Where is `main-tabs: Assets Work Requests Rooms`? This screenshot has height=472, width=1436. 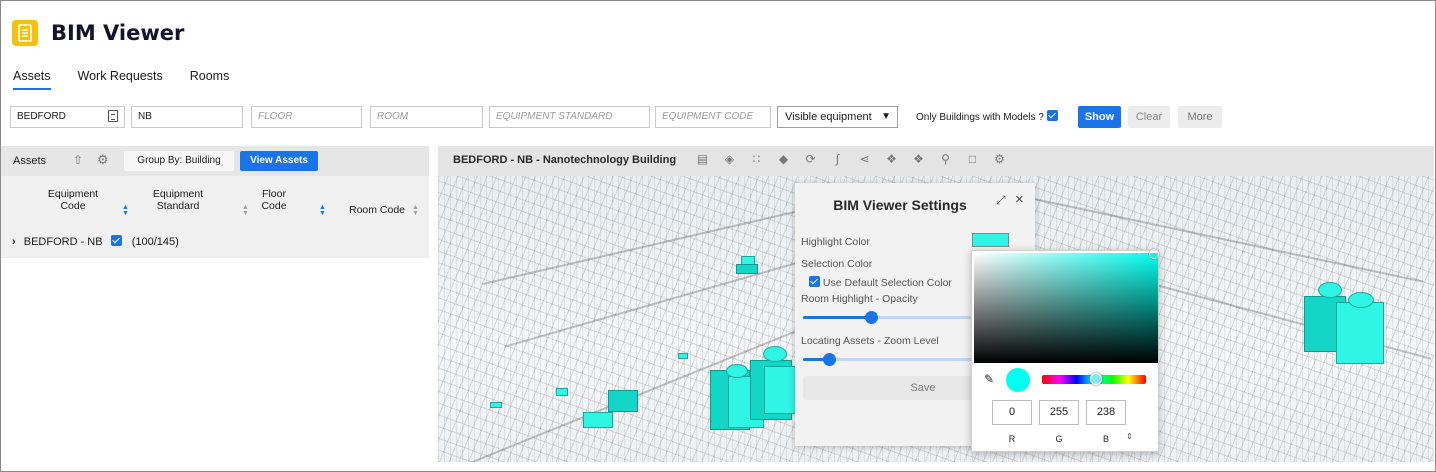 main-tabs: Assets Work Requests Rooms is located at coordinates (121, 79).